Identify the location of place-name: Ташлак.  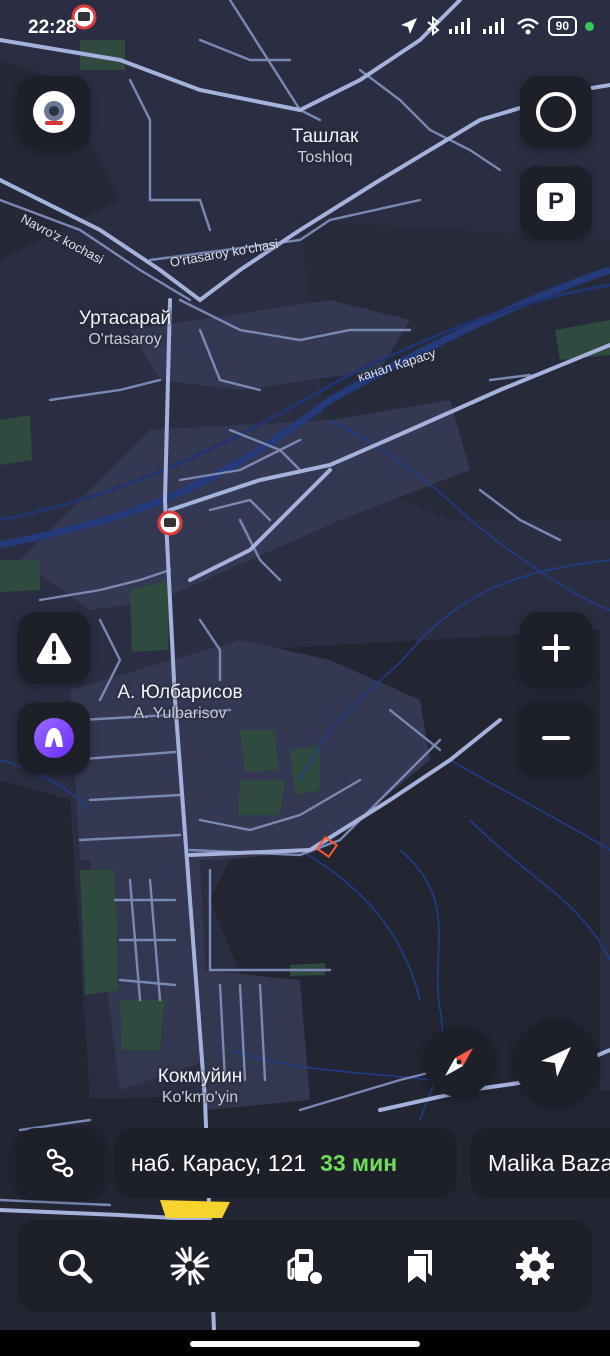
(325, 136).